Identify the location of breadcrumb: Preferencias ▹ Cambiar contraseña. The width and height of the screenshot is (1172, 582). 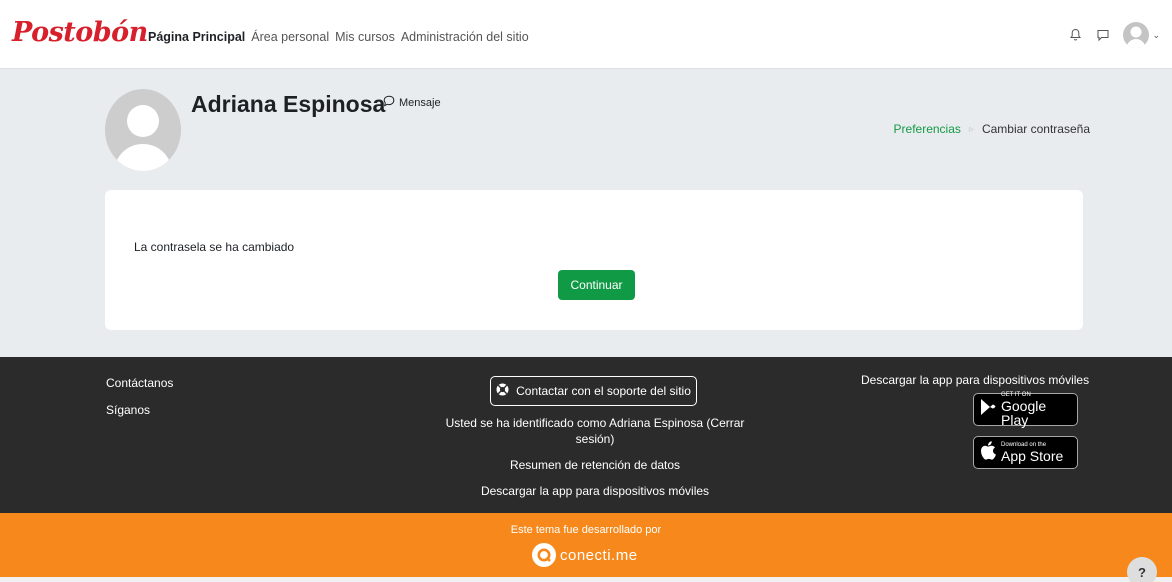
(992, 129).